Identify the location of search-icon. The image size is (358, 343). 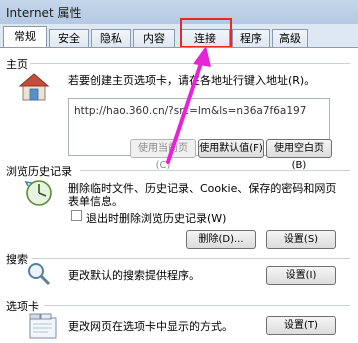
(39, 274).